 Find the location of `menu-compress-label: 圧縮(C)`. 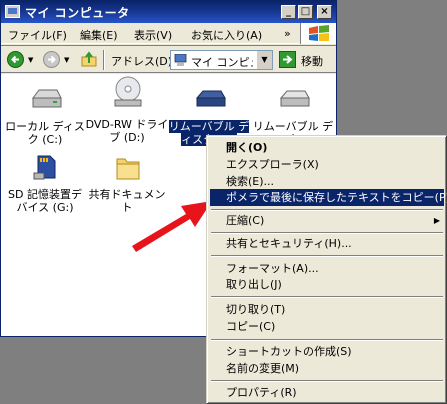

menu-compress-label: 圧縮(C) is located at coordinates (245, 220).